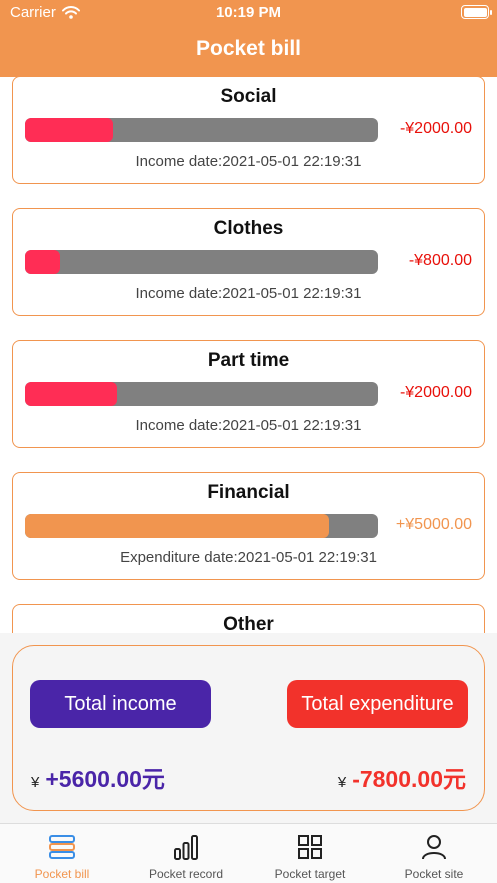 This screenshot has width=497, height=883. Describe the element at coordinates (248, 557) in the screenshot. I see `record-date: Expenditure date:2021-05-01 22:19:31` at that location.